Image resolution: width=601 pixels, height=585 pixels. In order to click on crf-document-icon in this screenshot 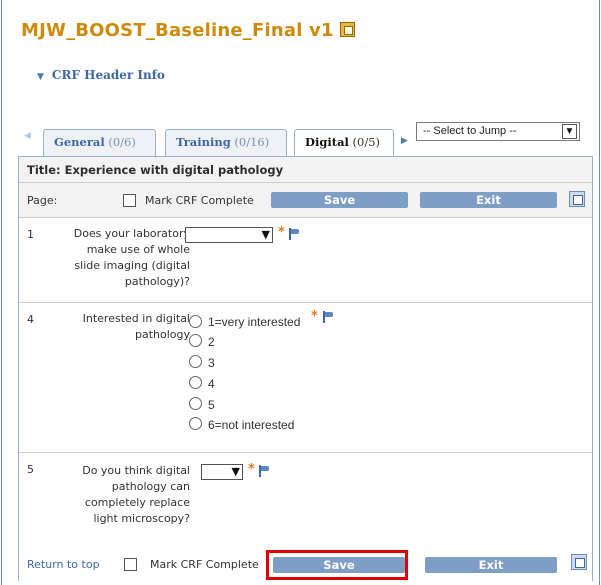, I will do `click(347, 29)`.